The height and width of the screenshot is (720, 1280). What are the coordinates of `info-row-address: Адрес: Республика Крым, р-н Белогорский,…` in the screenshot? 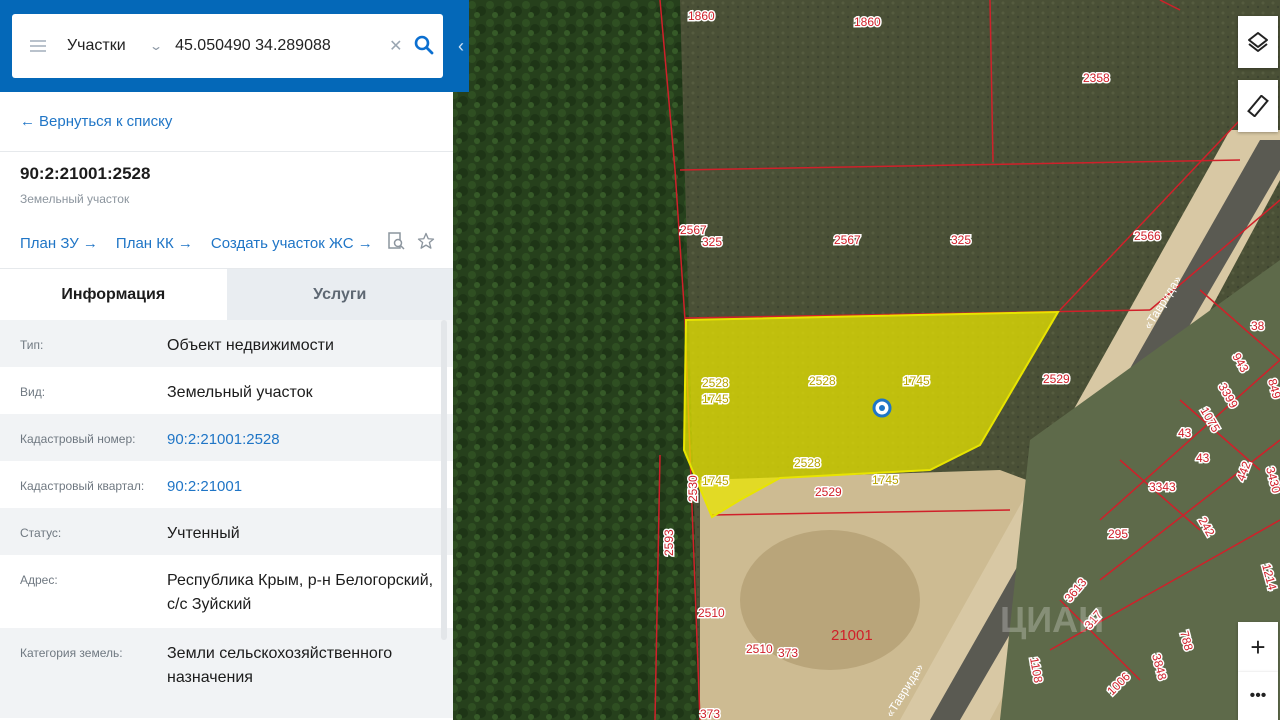 It's located at (226, 591).